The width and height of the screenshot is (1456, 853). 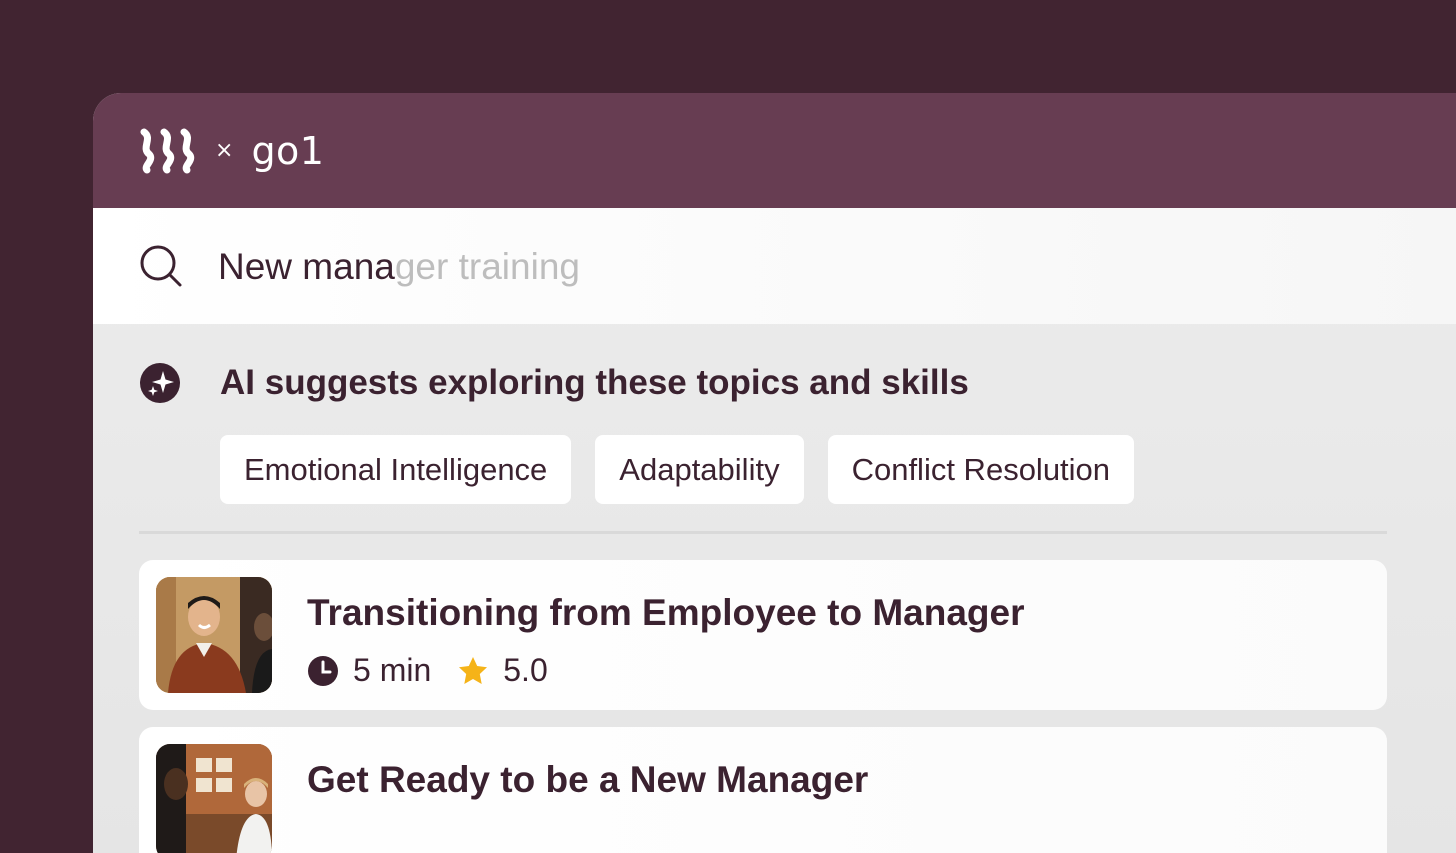 I want to click on course-title: Transitioning from Employee to Manager, so click(x=666, y=613).